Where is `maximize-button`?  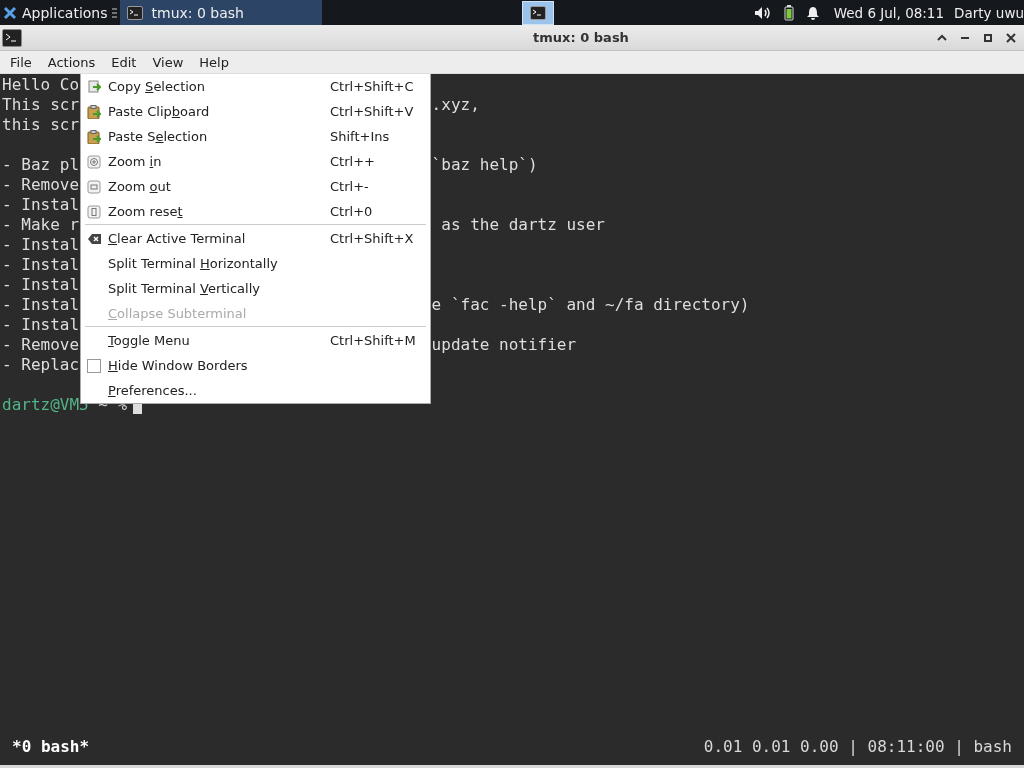 maximize-button is located at coordinates (988, 37).